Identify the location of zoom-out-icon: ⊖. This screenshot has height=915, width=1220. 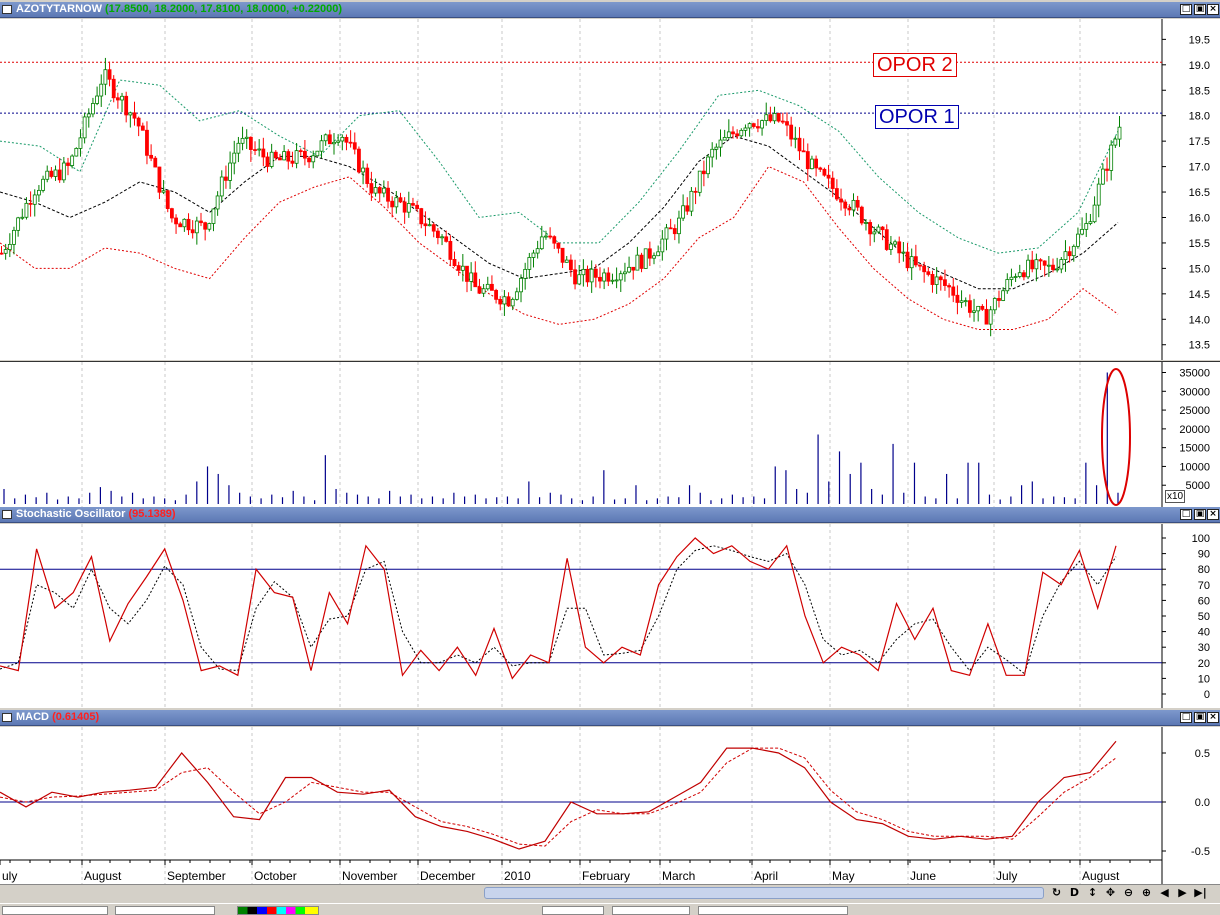
(1128, 893).